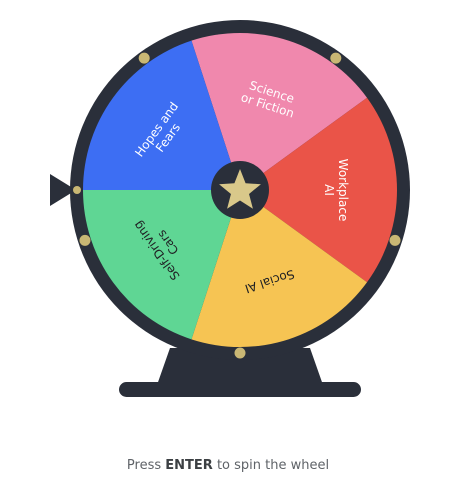 The width and height of the screenshot is (456, 490). What do you see at coordinates (144, 465) in the screenshot?
I see `hint-prefix: Press` at bounding box center [144, 465].